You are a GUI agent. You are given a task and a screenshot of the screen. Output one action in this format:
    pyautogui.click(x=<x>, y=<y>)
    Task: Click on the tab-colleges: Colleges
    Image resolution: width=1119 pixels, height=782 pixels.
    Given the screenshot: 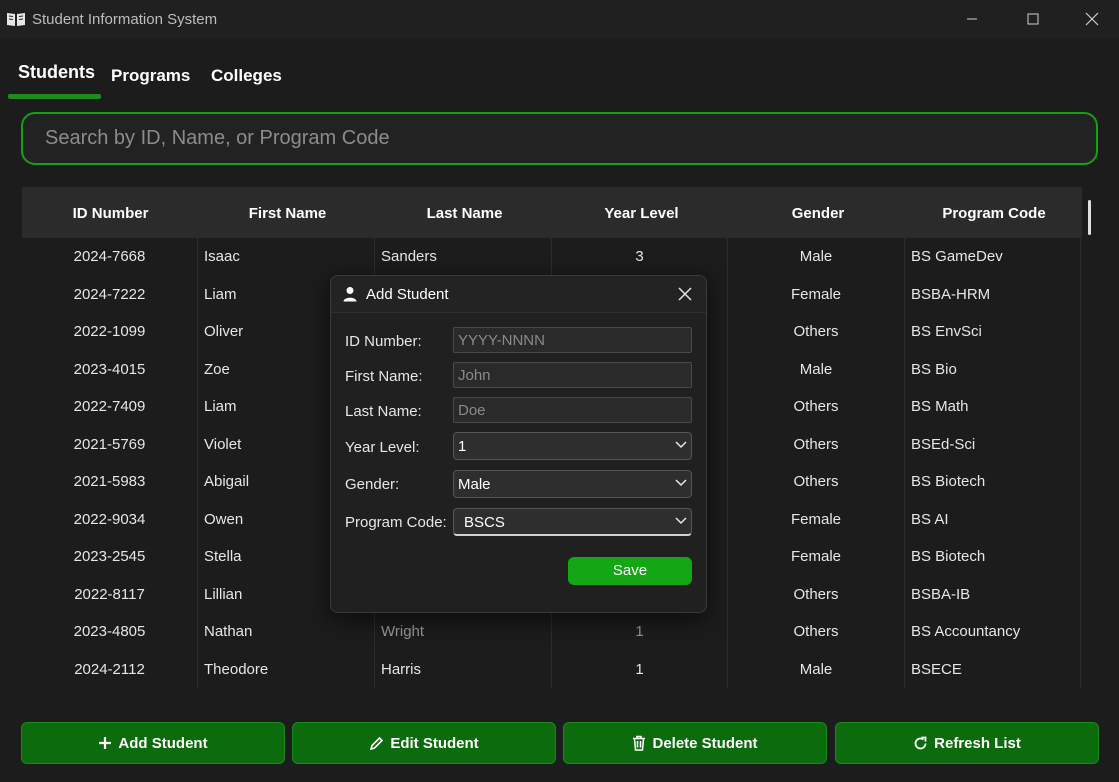 What is the action you would take?
    pyautogui.click(x=246, y=76)
    